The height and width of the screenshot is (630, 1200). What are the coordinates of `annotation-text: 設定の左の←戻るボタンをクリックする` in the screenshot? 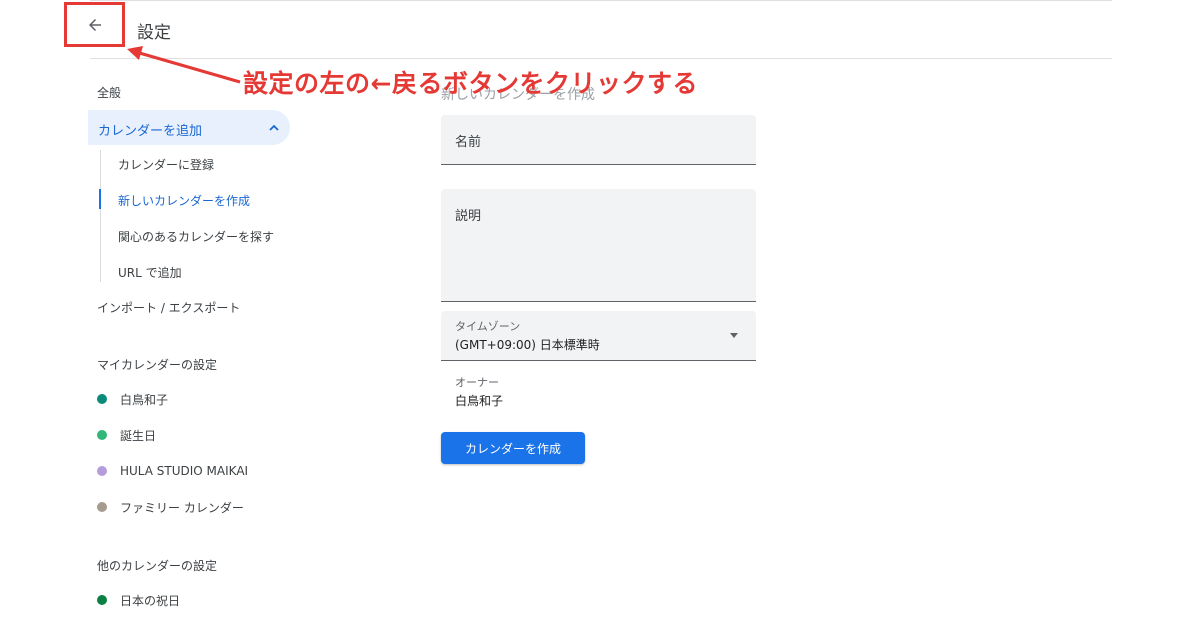 It's located at (470, 83).